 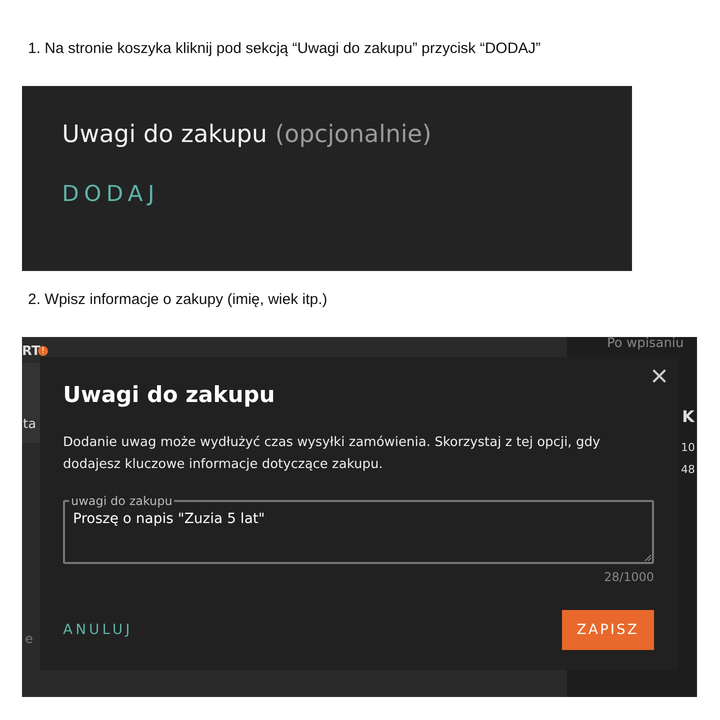 What do you see at coordinates (169, 395) in the screenshot?
I see `modal-title: Uwagi do zakupu` at bounding box center [169, 395].